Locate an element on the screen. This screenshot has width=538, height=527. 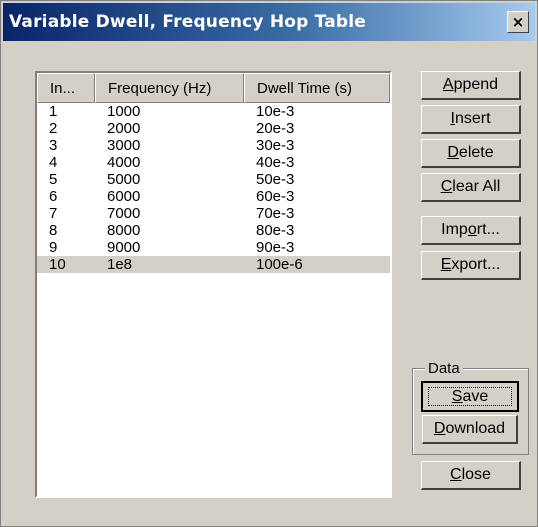
clear-all-mnemonic: C is located at coordinates (446, 186).